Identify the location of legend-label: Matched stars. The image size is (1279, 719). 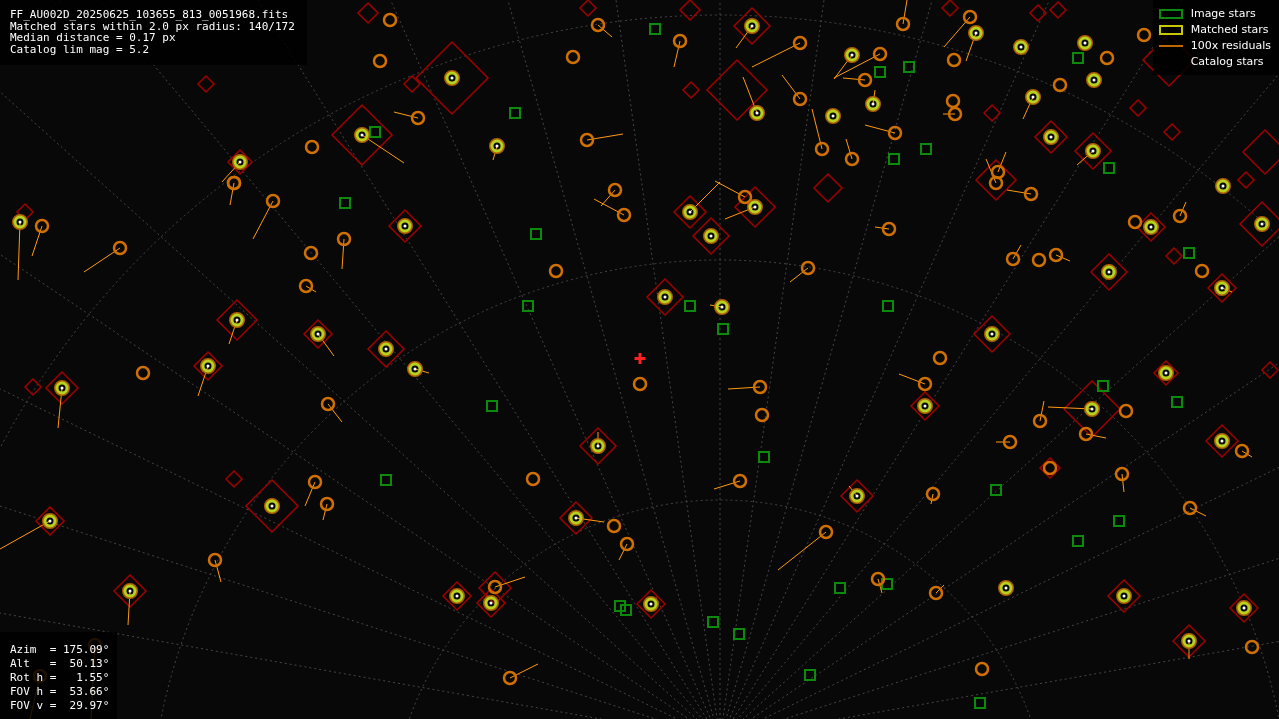
(1230, 29).